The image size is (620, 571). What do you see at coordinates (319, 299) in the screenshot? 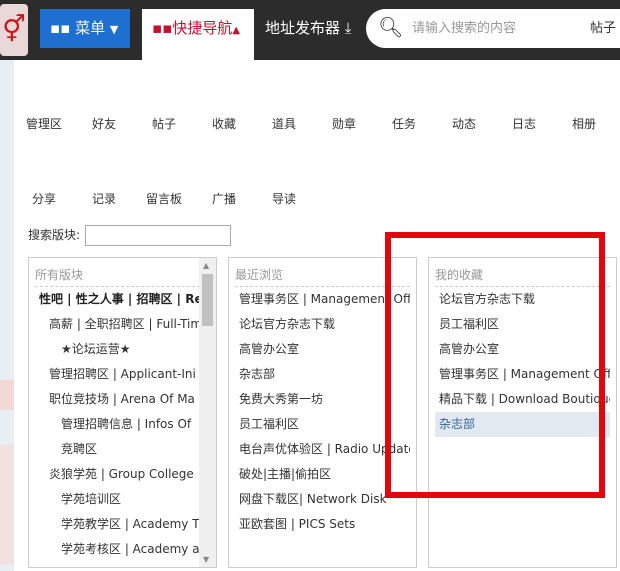
I see `forum-list-item: 管理事务区 | Management Office` at bounding box center [319, 299].